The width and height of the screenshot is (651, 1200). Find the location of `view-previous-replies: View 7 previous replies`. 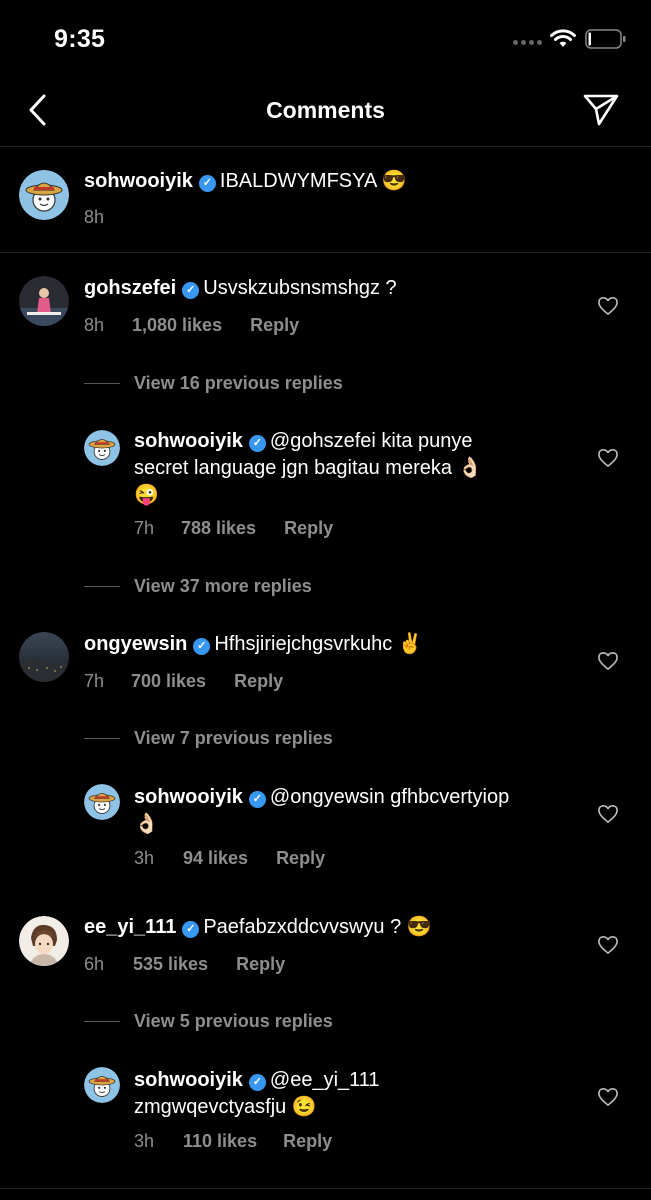

view-previous-replies: View 7 previous replies is located at coordinates (208, 738).